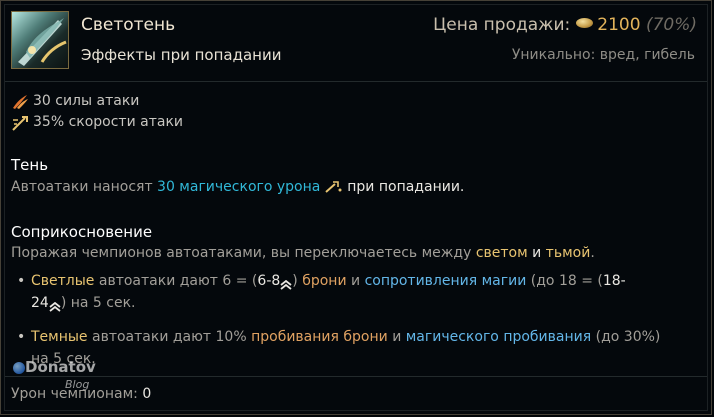 This screenshot has width=714, height=417. I want to click on keyword-dark: тьмой, so click(568, 253).